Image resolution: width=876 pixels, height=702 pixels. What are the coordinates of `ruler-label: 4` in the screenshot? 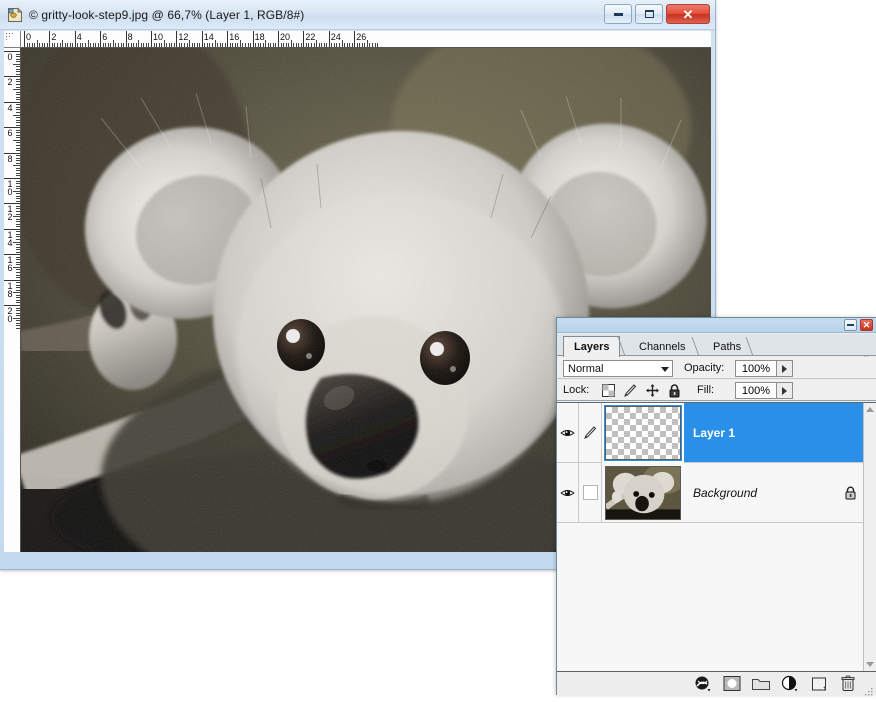 It's located at (10, 107).